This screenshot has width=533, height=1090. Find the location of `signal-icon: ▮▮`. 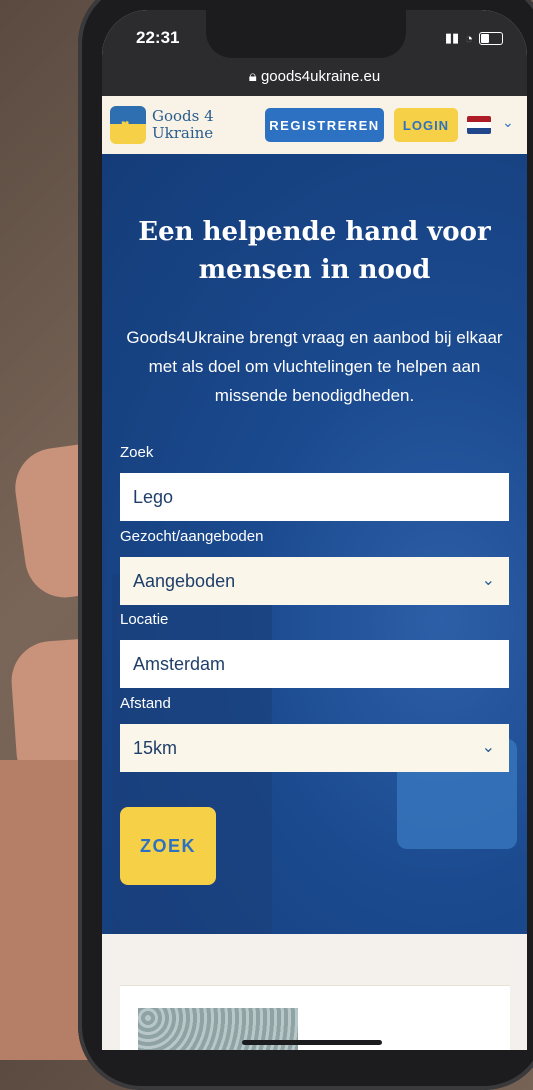

signal-icon: ▮▮ is located at coordinates (452, 37).